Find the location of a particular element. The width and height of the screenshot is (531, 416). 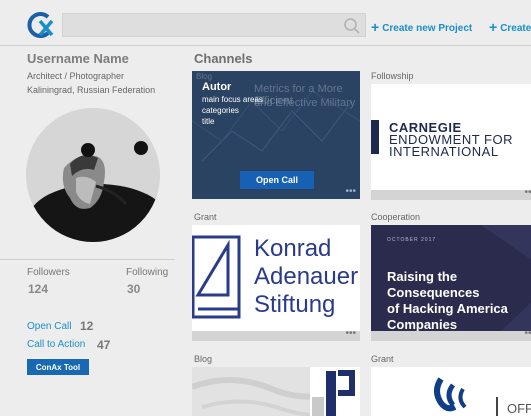

card-headline: Consequences is located at coordinates (433, 292).